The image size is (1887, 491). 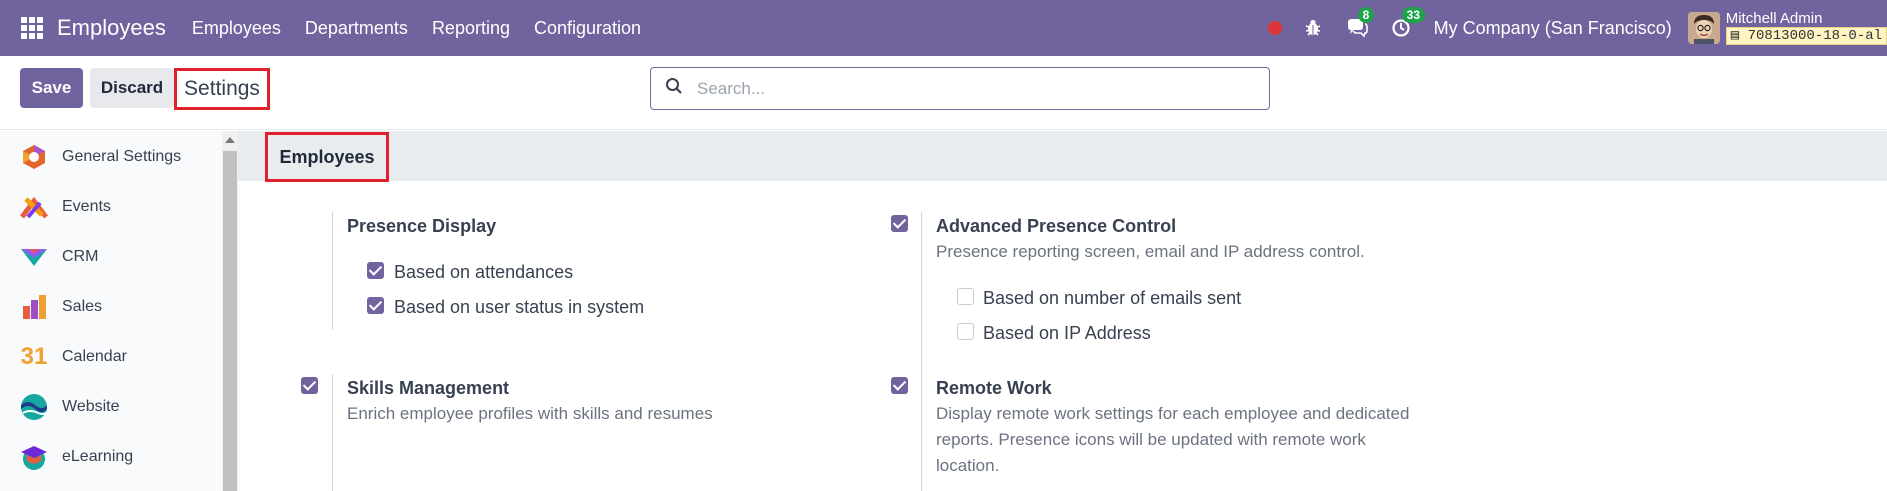 I want to click on advanced-presence-title: Advanced Presence Control, so click(x=1056, y=226).